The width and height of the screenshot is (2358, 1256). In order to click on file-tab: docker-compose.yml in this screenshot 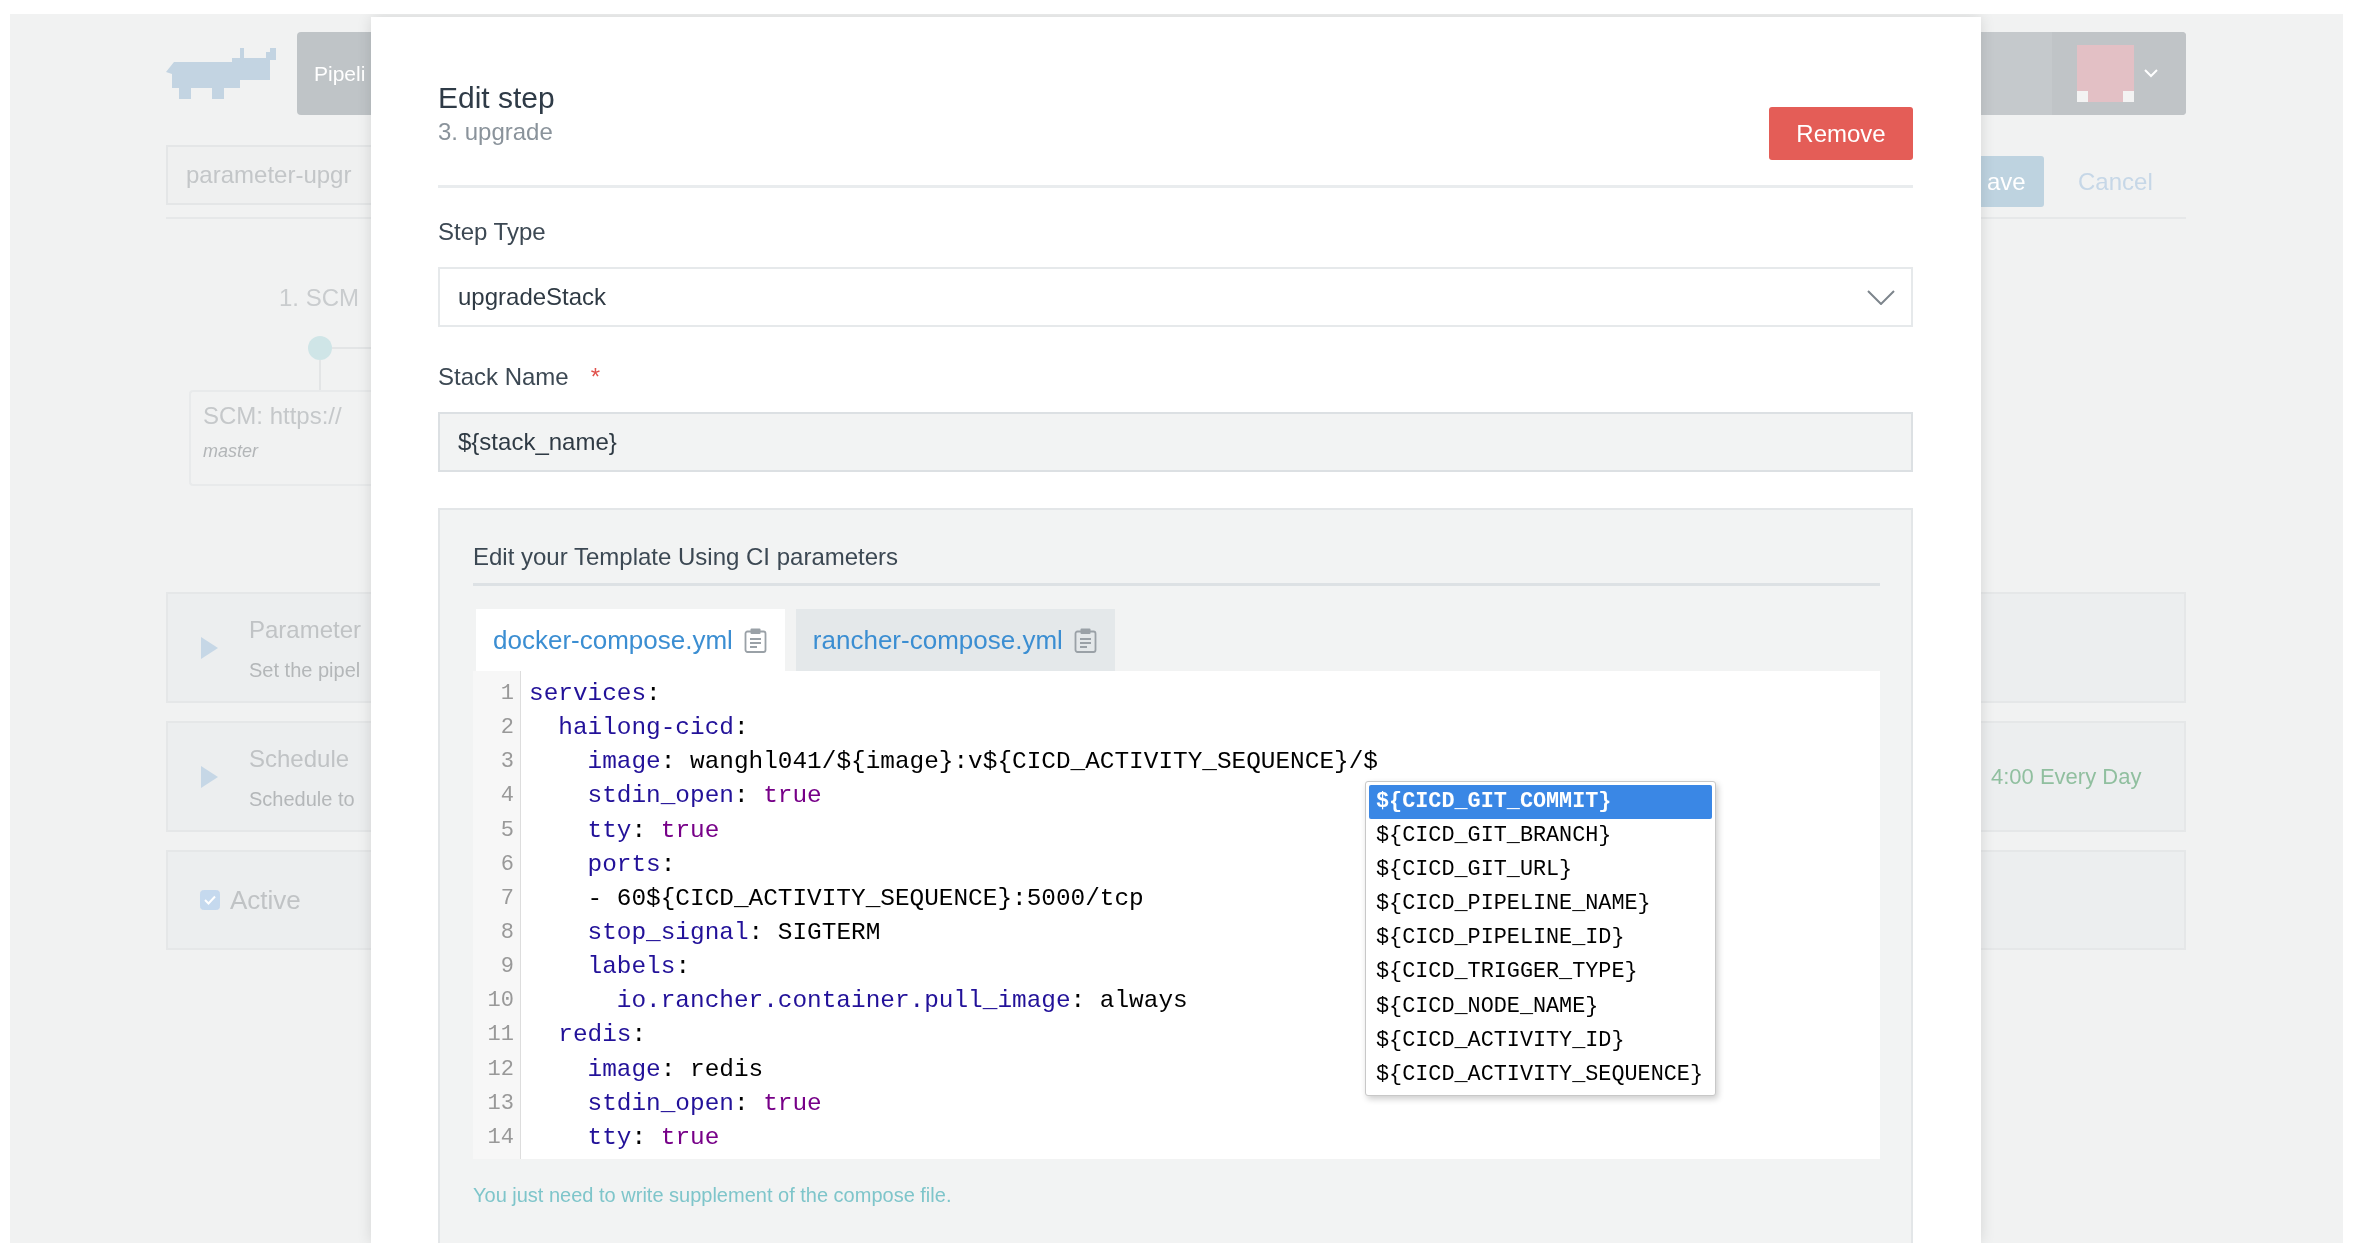, I will do `click(630, 640)`.